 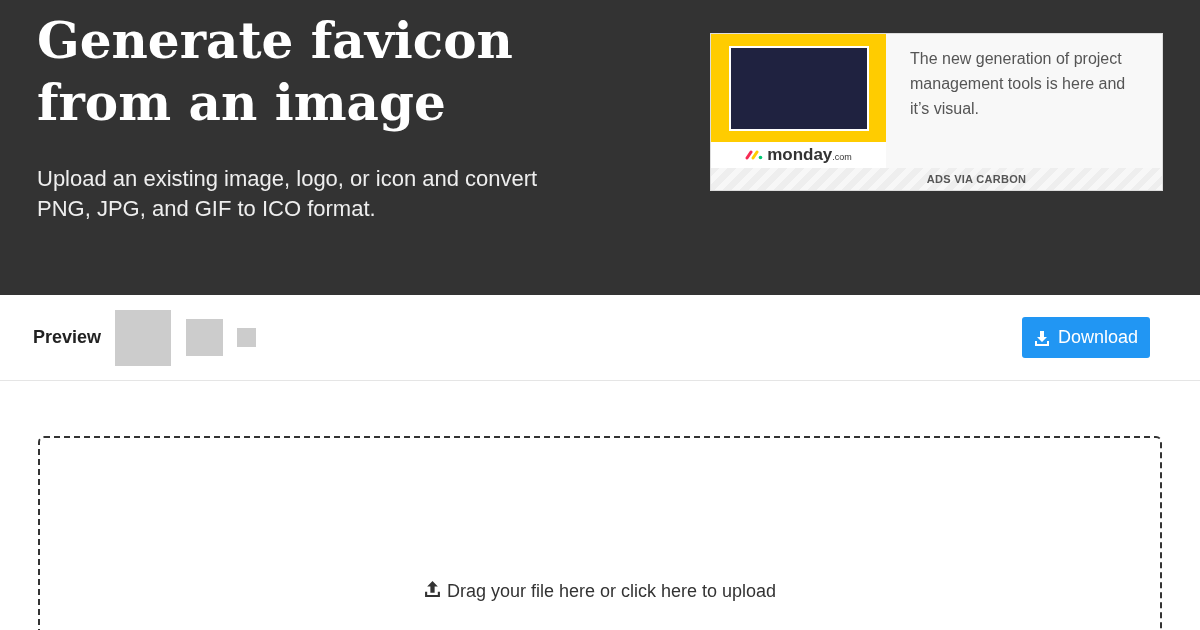 What do you see at coordinates (976, 179) in the screenshot?
I see `ad-footer-text: ADS VIA CARBON` at bounding box center [976, 179].